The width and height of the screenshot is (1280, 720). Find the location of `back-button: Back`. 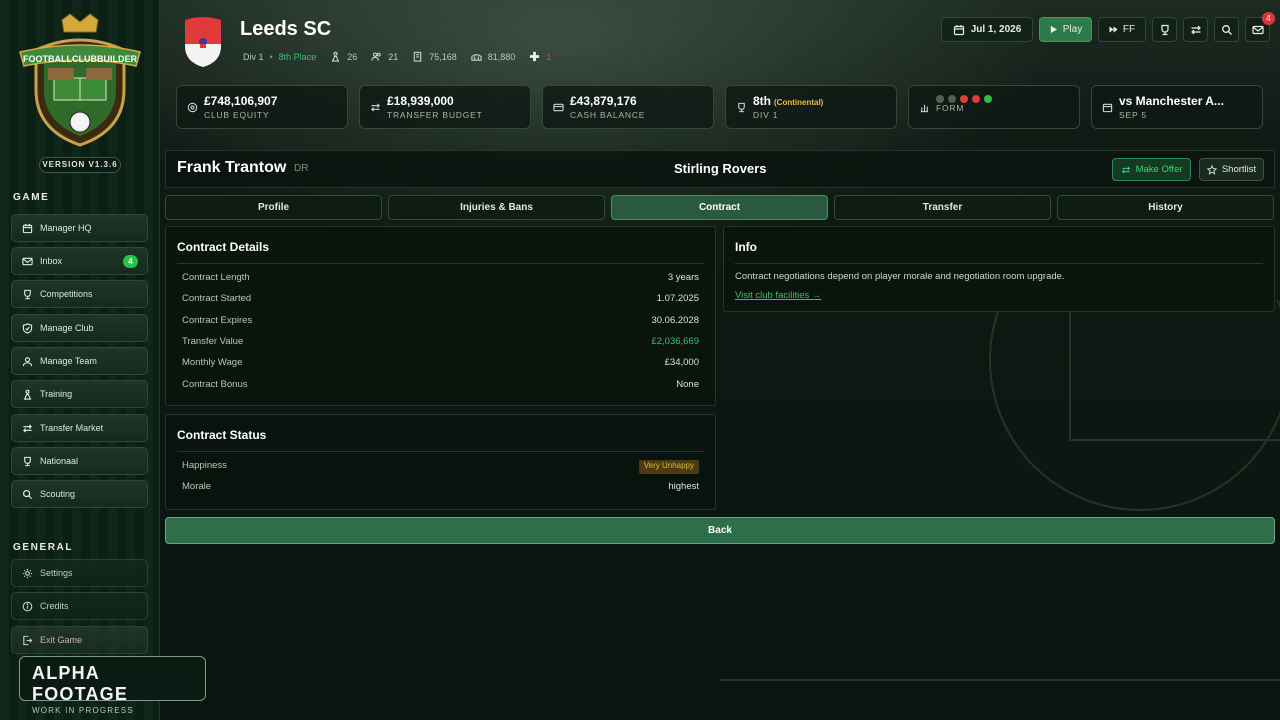

back-button: Back is located at coordinates (720, 530).